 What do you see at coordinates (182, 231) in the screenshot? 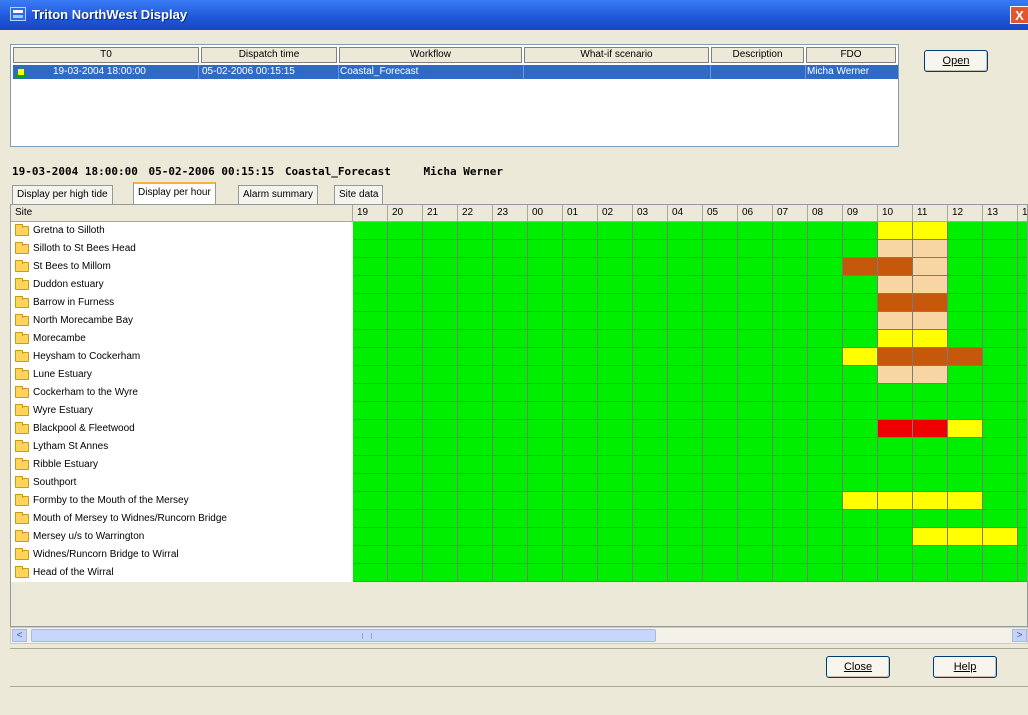
I see `site-row: Gretna to Silloth` at bounding box center [182, 231].